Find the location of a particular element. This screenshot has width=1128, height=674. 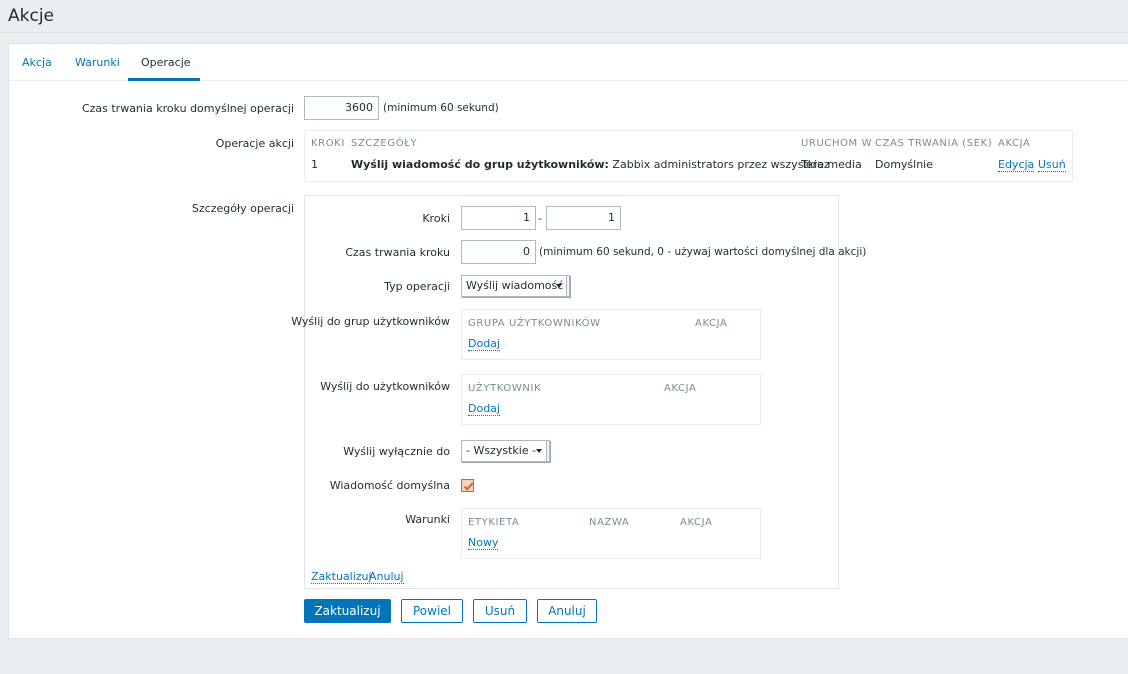

operation-step: 1 is located at coordinates (314, 164).